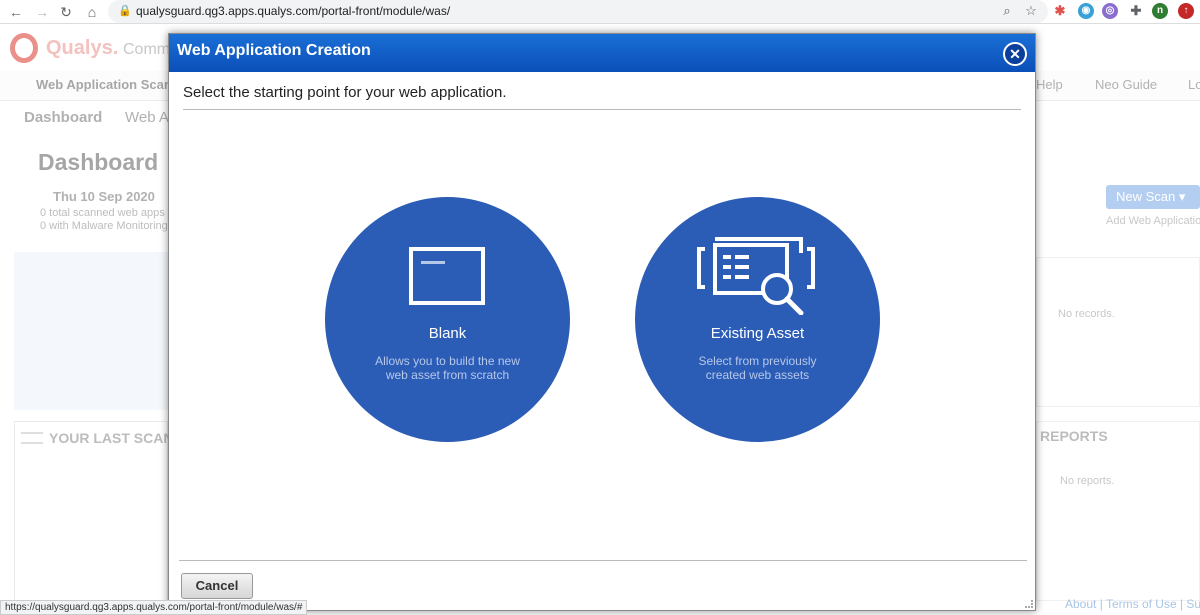 This screenshot has width=1200, height=615. What do you see at coordinates (1031, 11) in the screenshot?
I see `star-icon: ☆` at bounding box center [1031, 11].